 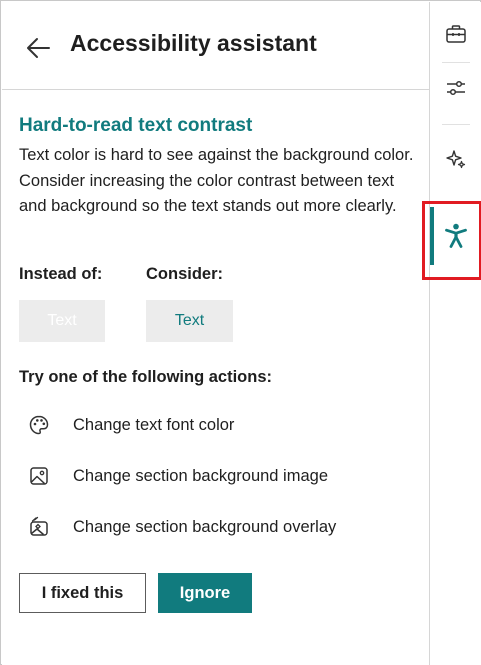 What do you see at coordinates (154, 424) in the screenshot?
I see `action-label: Change text font color` at bounding box center [154, 424].